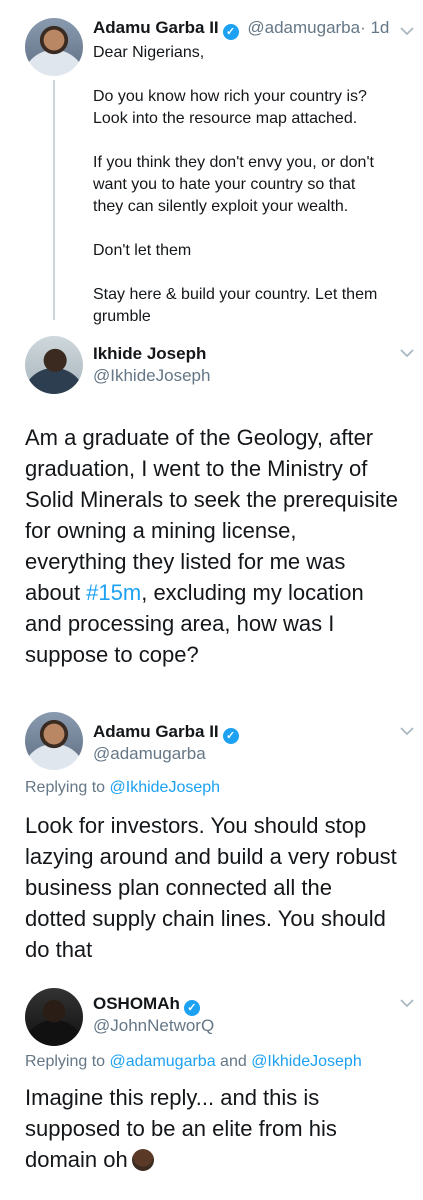  What do you see at coordinates (142, 1160) in the screenshot?
I see `person-emoji-icon` at bounding box center [142, 1160].